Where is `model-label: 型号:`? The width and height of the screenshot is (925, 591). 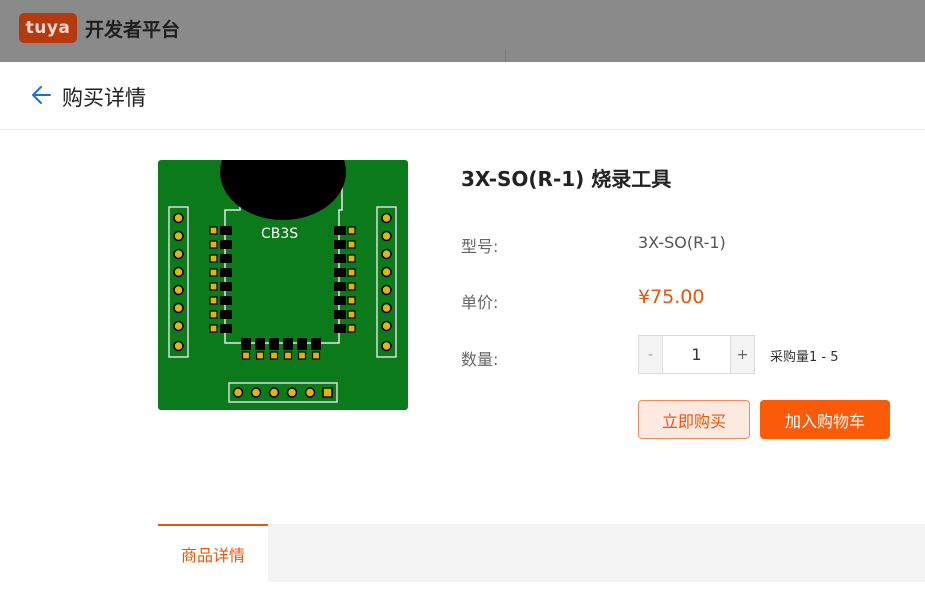 model-label: 型号: is located at coordinates (480, 246).